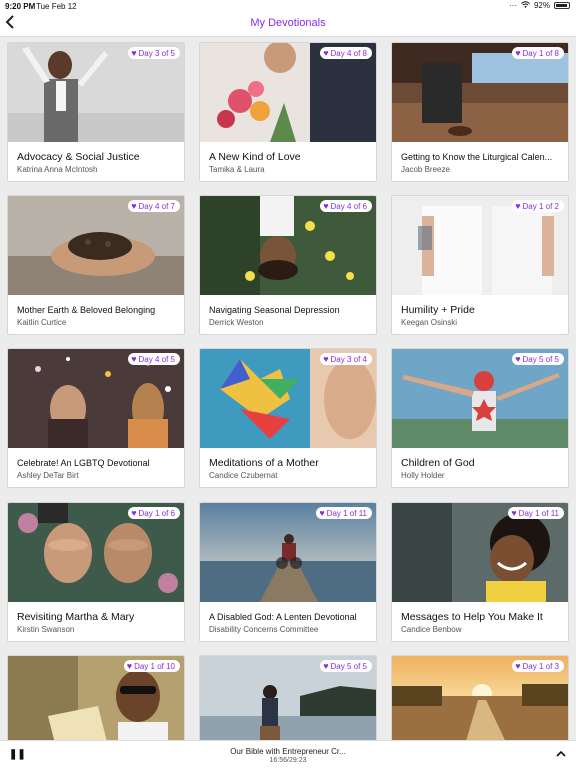 This screenshot has width=576, height=768. What do you see at coordinates (346, 359) in the screenshot?
I see `progress-badge: ♥ Day 3 of 4` at bounding box center [346, 359].